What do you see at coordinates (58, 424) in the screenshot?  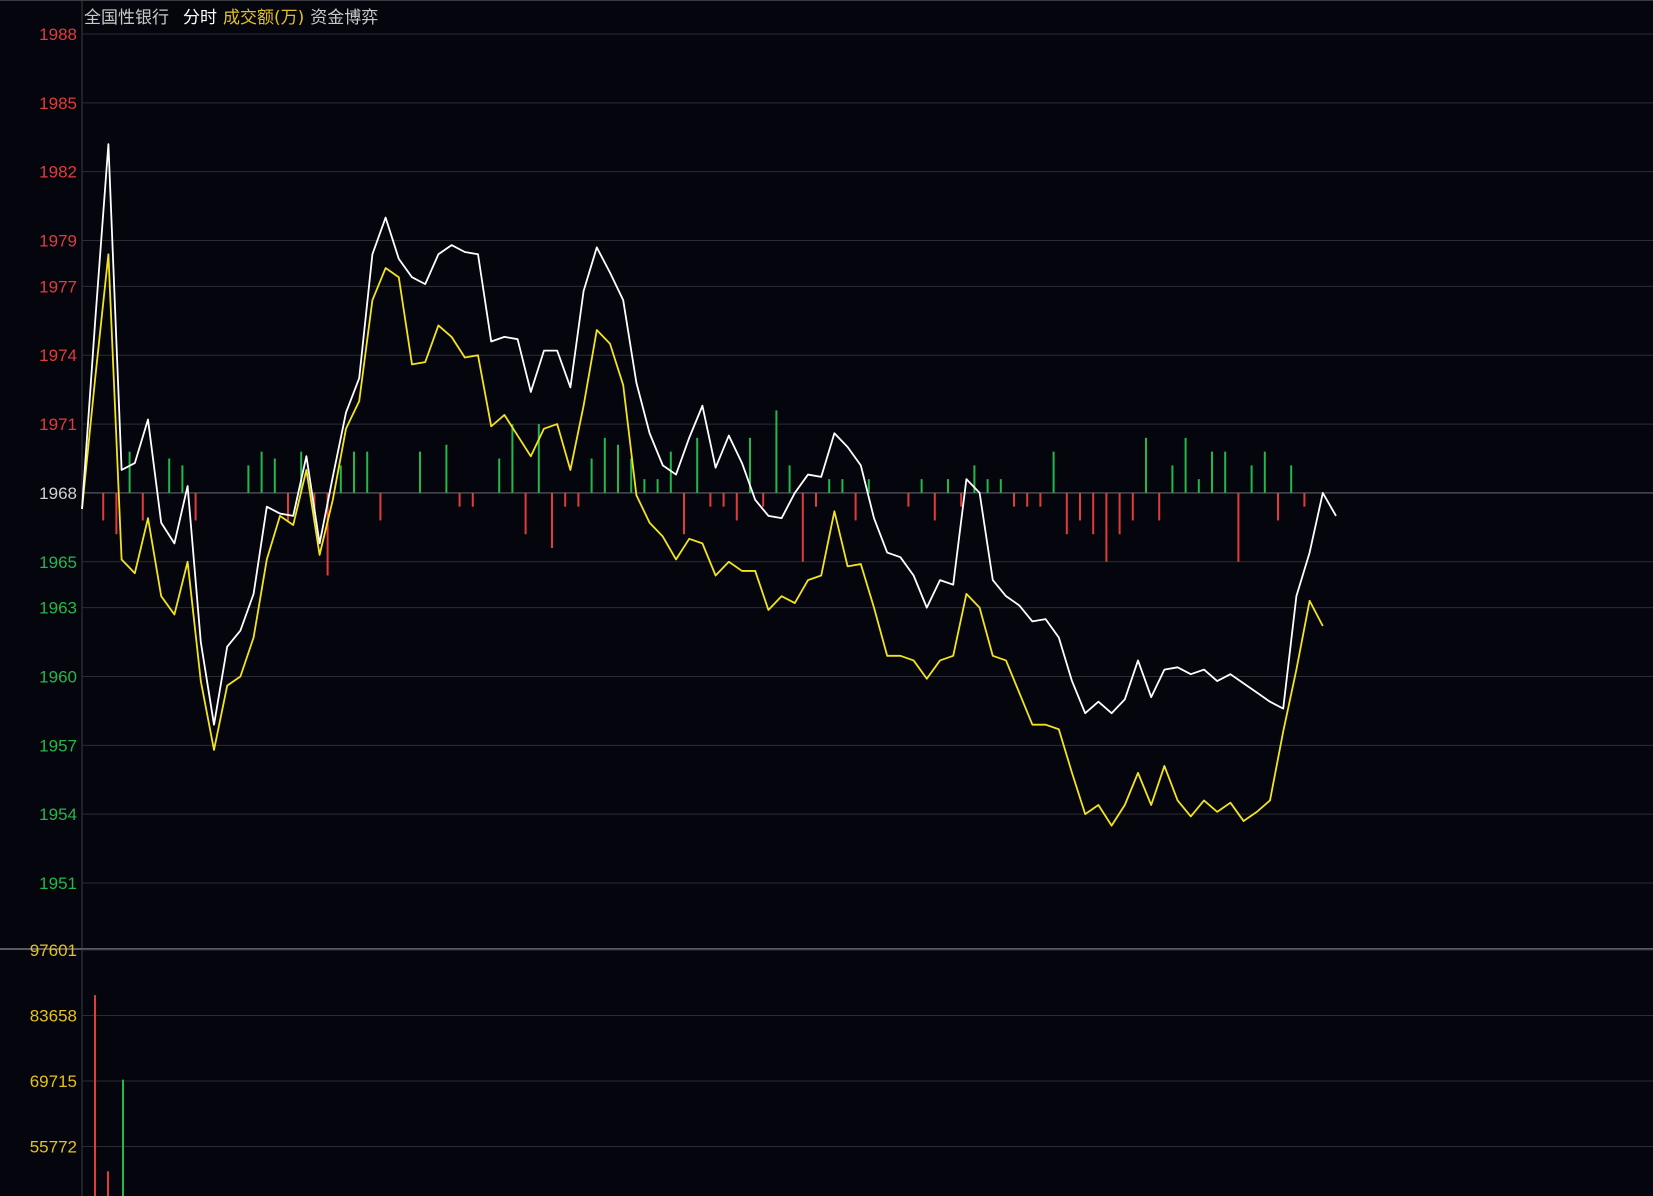 I see `price-axis-label: 1971` at bounding box center [58, 424].